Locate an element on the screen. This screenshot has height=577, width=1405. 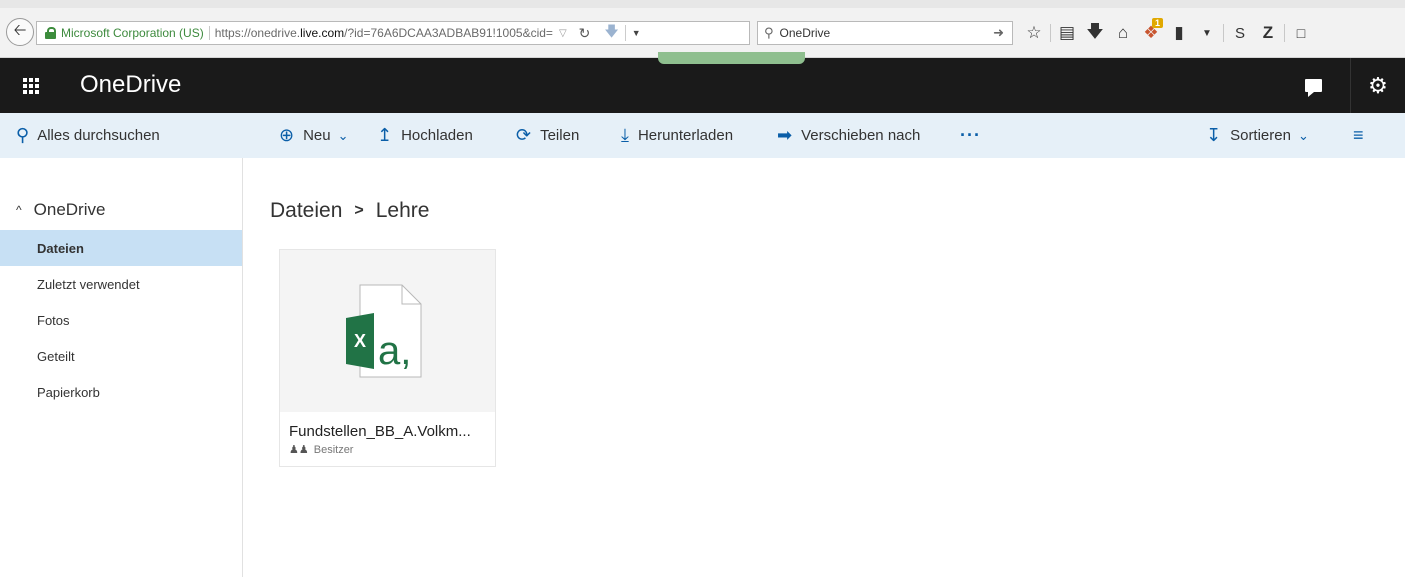
file-thumbnail: X a, is located at coordinates (387, 331).